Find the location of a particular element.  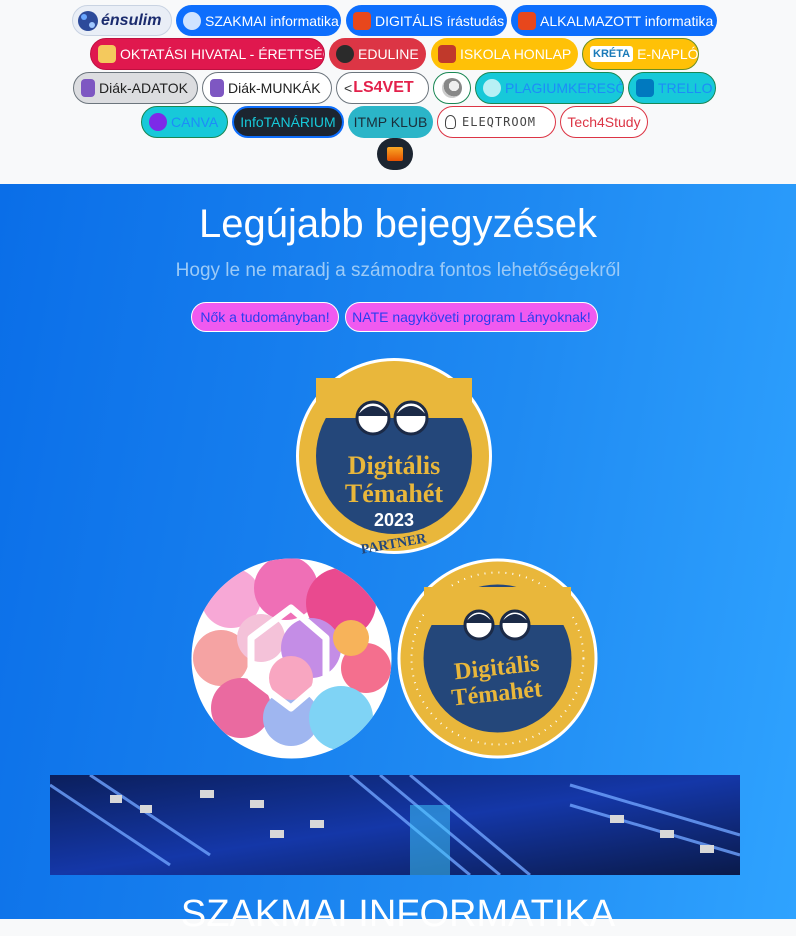

szakmai-informatika-label: SZAKMAI informatika is located at coordinates (272, 20).